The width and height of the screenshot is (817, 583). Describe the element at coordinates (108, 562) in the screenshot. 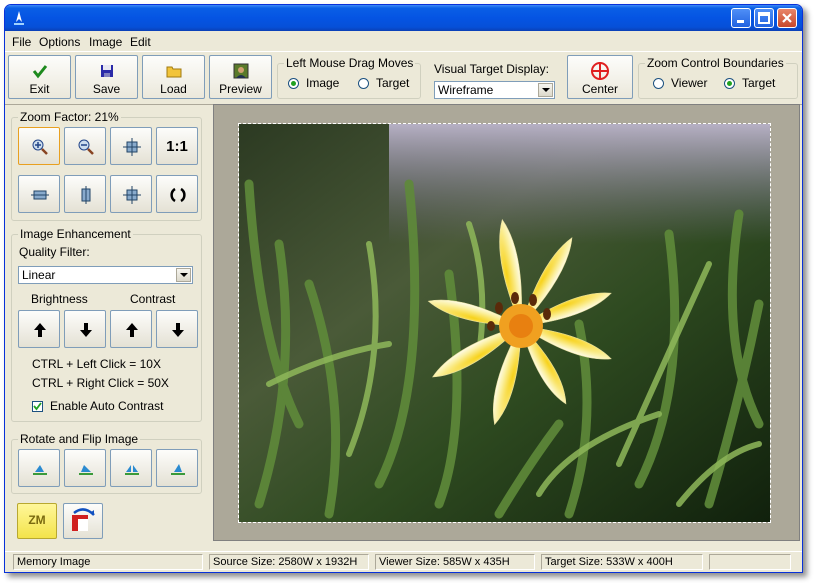

I see `status-source: Memory Image` at that location.